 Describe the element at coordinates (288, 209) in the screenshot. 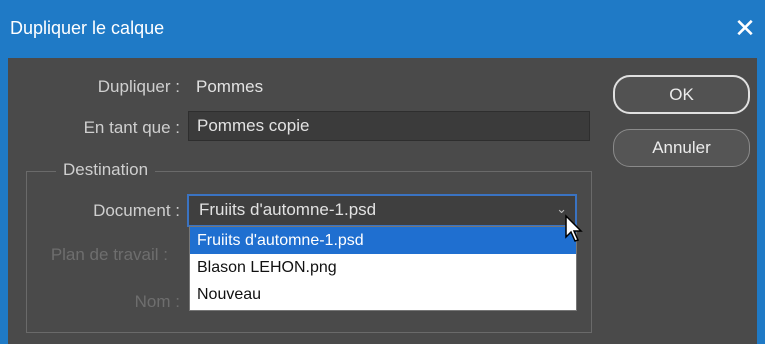

I see `document-select-value: Fruiits d'automne-1.psd` at that location.